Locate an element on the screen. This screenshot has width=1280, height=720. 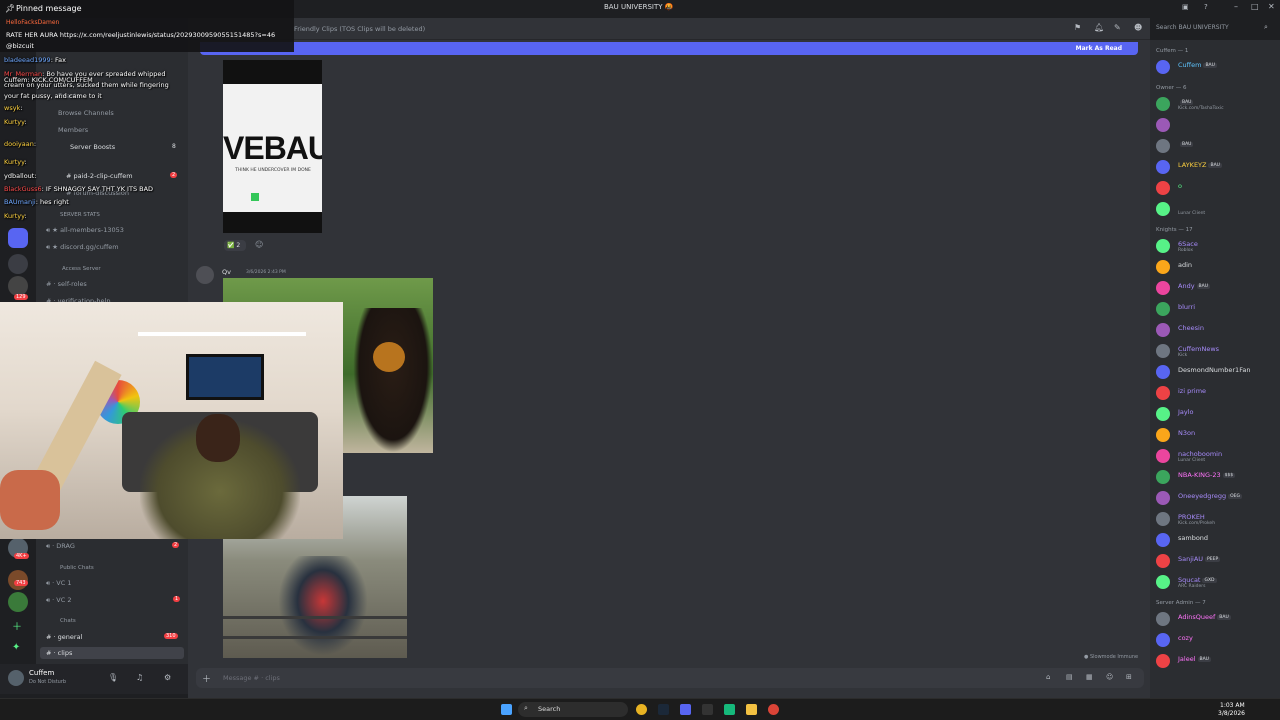
pin-icon: ✎ is located at coordinates (1117, 27).